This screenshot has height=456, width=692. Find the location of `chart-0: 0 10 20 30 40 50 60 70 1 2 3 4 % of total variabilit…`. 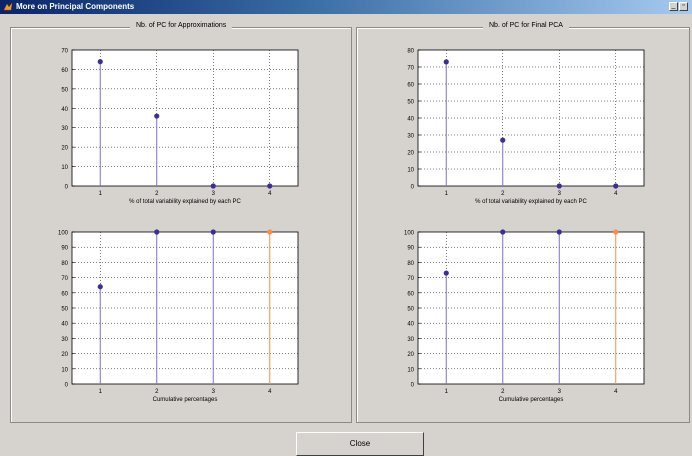

chart-0: 0 10 20 30 40 50 60 70 1 2 3 4 % of total variabilit… is located at coordinates (180, 127).